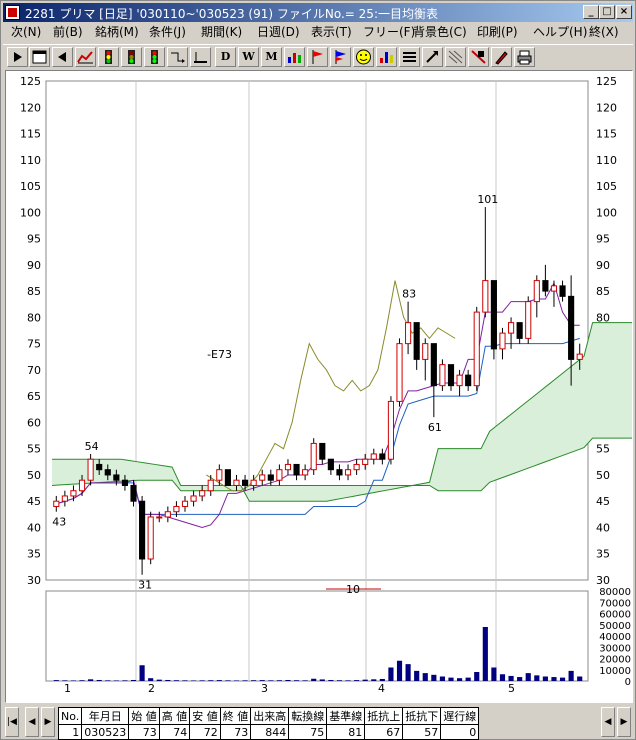 The height and width of the screenshot is (740, 636). Describe the element at coordinates (131, 57) in the screenshot. I see `signal-green-icon` at that location.